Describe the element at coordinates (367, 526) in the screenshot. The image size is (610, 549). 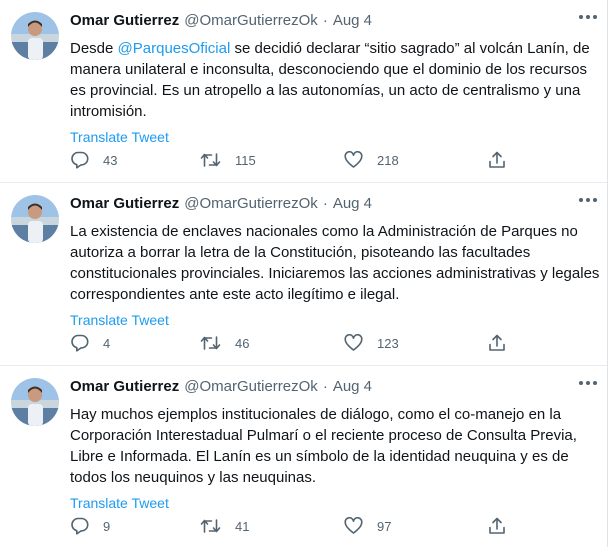
I see `like-button: 97` at that location.